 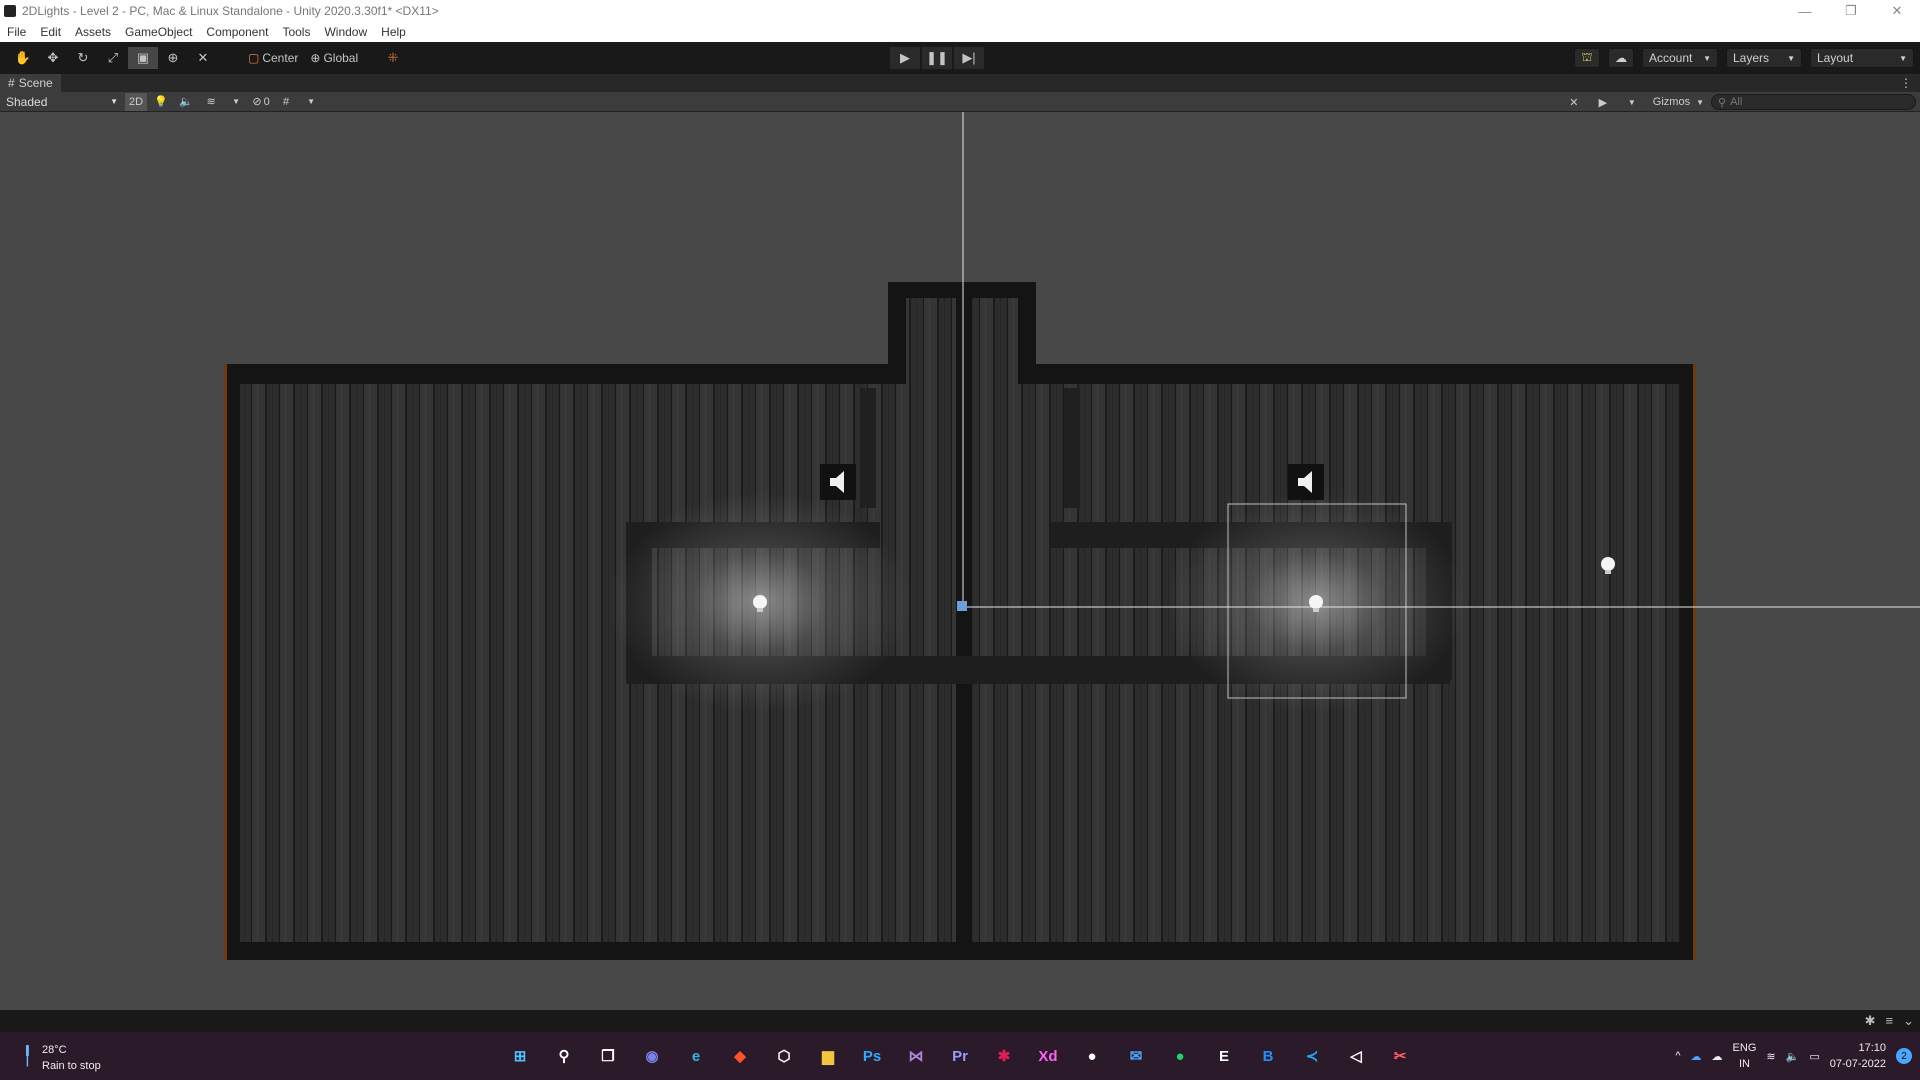 I want to click on lighting-toggle-icon: 💡, so click(x=161, y=102).